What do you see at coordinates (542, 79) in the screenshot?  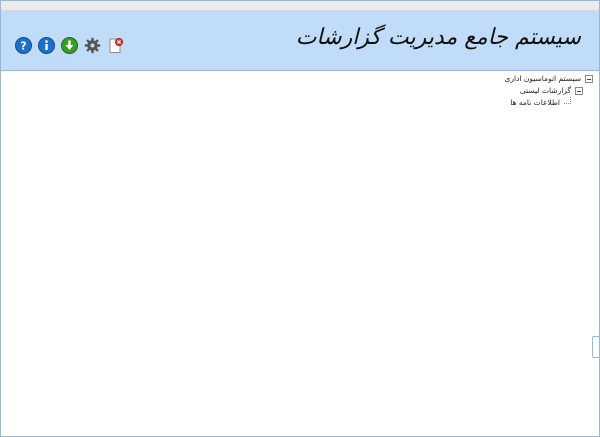 I see `tree-node-label: سیستم اتوماسیون اداری` at bounding box center [542, 79].